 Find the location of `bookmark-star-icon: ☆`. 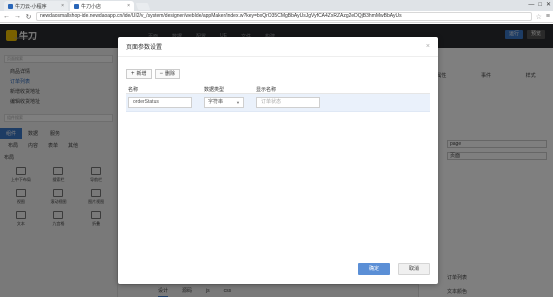

bookmark-star-icon: ☆ is located at coordinates (539, 17).